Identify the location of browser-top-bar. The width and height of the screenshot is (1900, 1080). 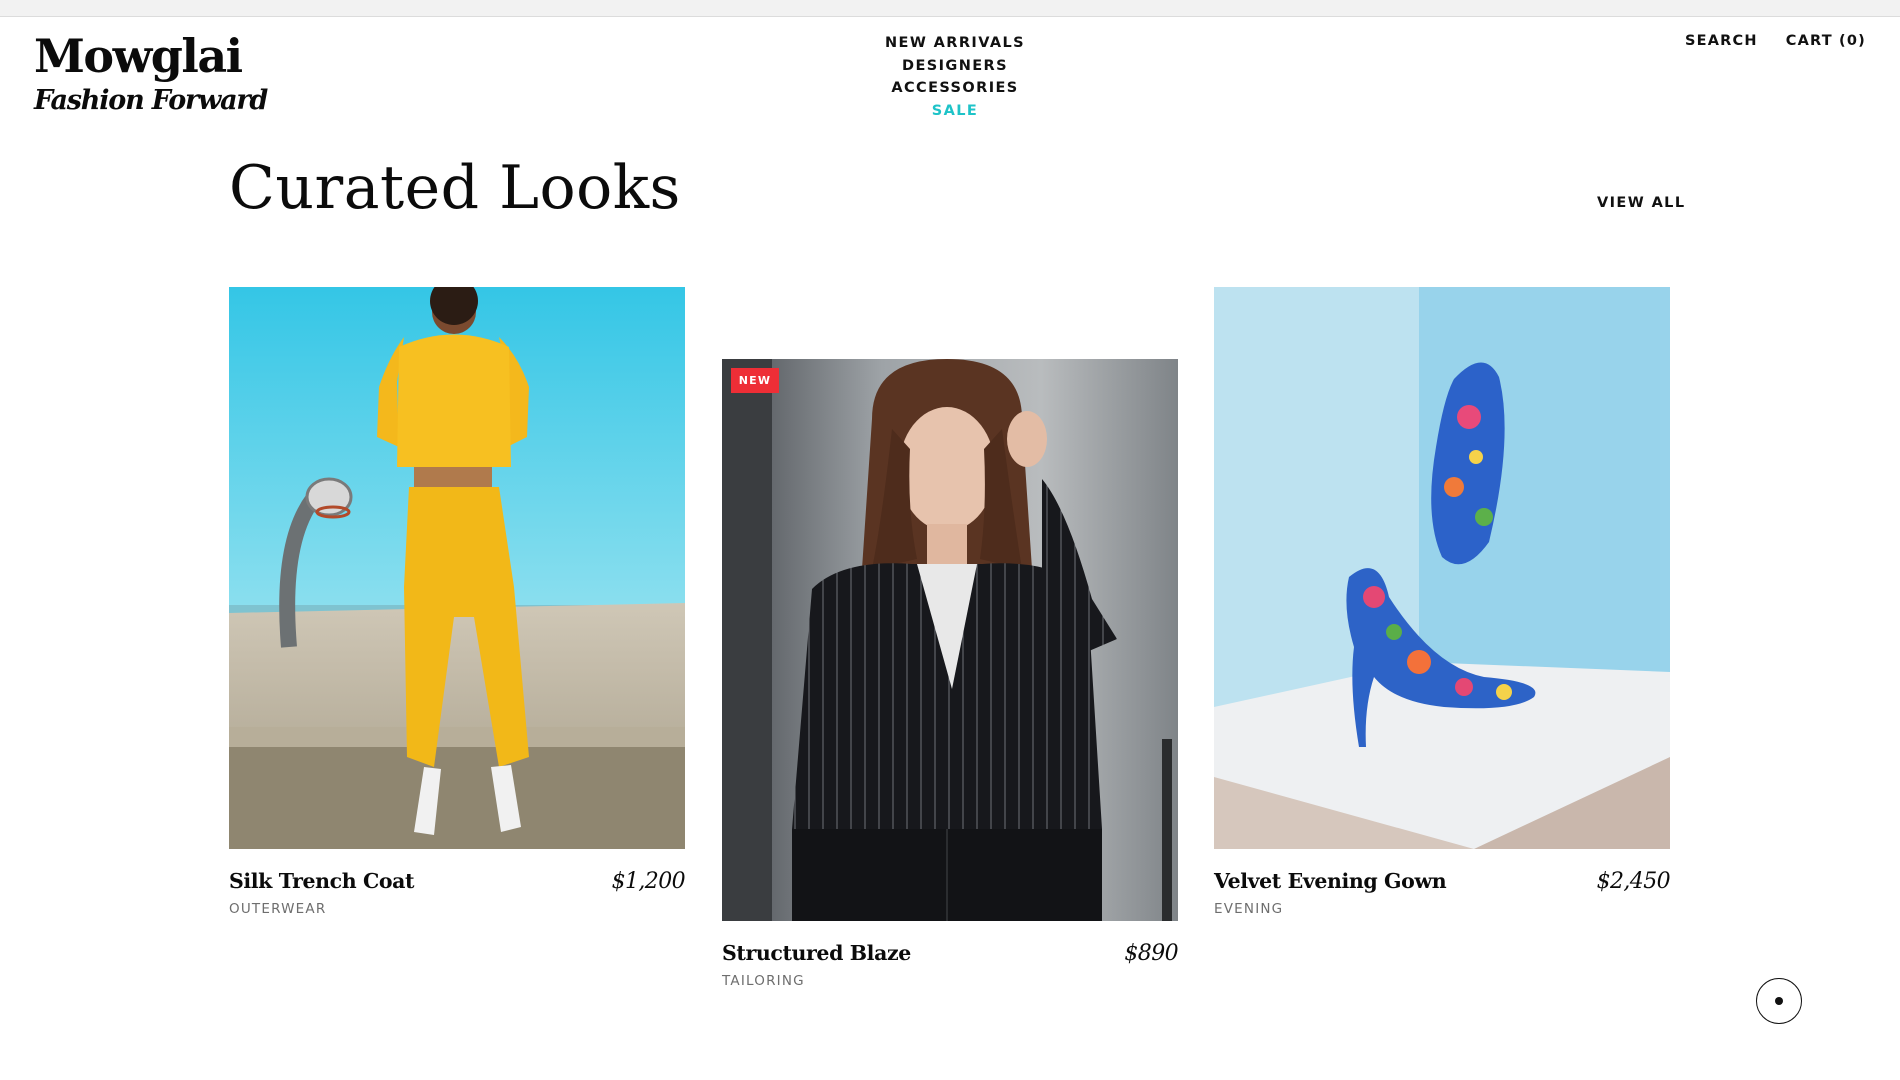
(950, 8).